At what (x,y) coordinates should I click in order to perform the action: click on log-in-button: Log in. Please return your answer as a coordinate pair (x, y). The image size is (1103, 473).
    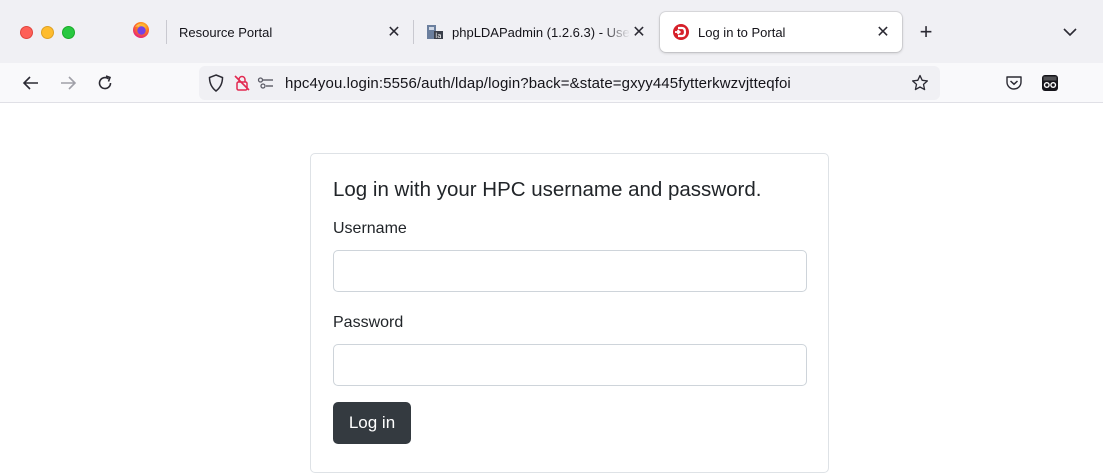
    Looking at the image, I should click on (372, 423).